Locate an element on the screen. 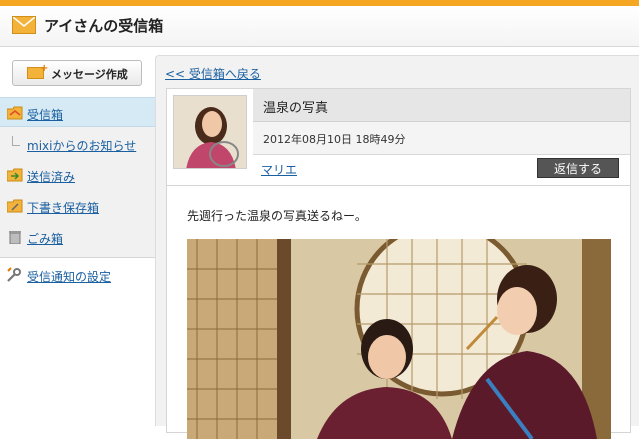  date-row: 2012年08月10日 18時49分 is located at coordinates (441, 138).